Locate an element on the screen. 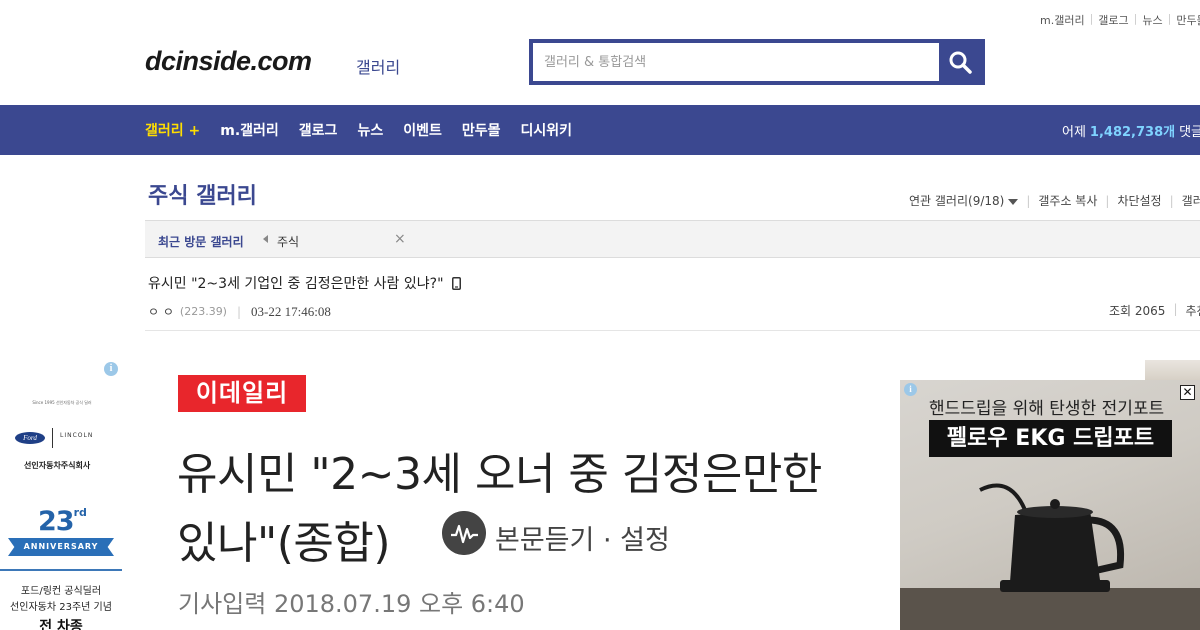 This screenshot has width=1200, height=630. post-date: 03-22 17:46:08 is located at coordinates (291, 311).